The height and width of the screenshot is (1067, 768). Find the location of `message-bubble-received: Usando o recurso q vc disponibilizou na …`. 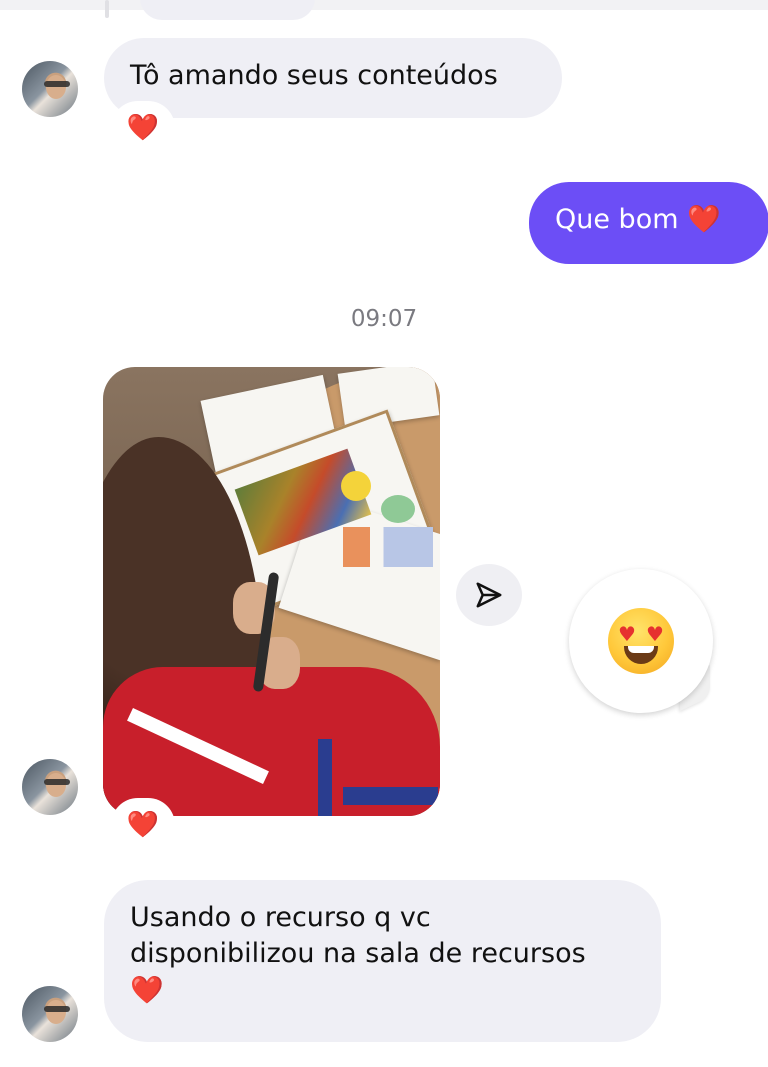

message-bubble-received: Usando o recurso q vc disponibilizou na … is located at coordinates (382, 961).